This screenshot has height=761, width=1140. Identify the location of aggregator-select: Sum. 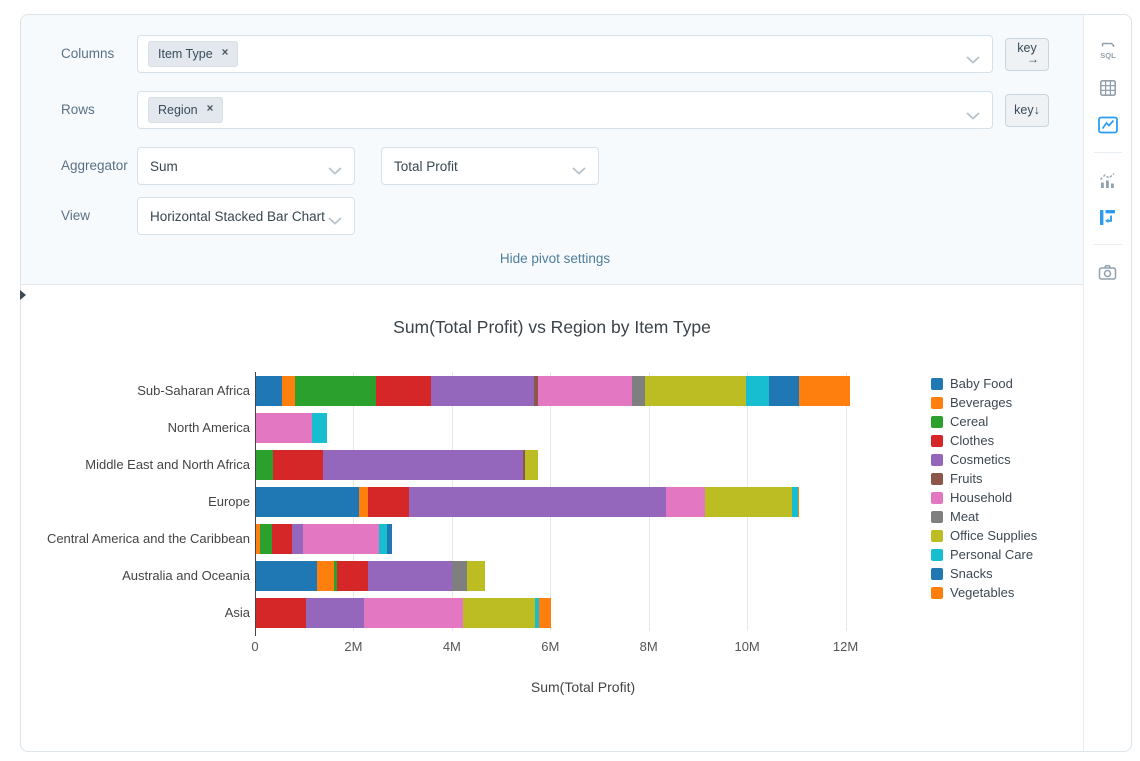
(246, 166).